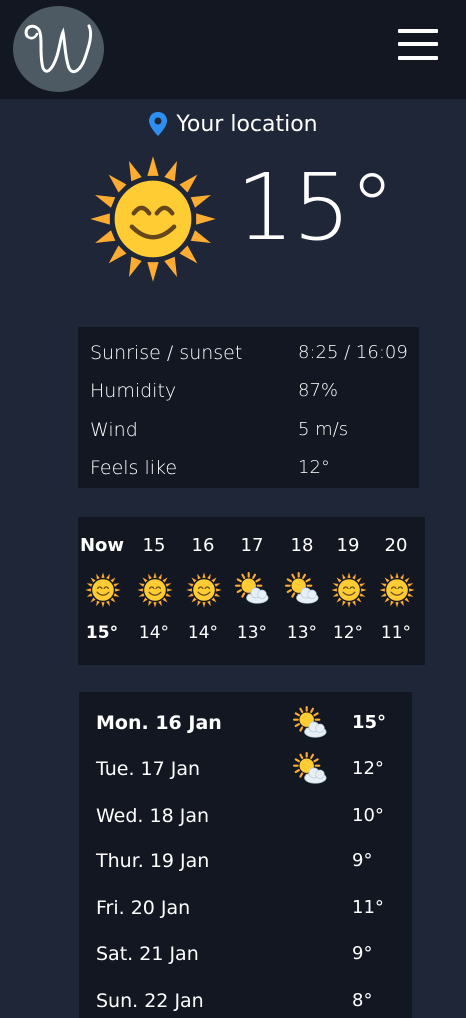 This screenshot has width=466, height=1018. Describe the element at coordinates (245, 909) in the screenshot. I see `daily-row: Fri. 20 Jan 11°` at that location.